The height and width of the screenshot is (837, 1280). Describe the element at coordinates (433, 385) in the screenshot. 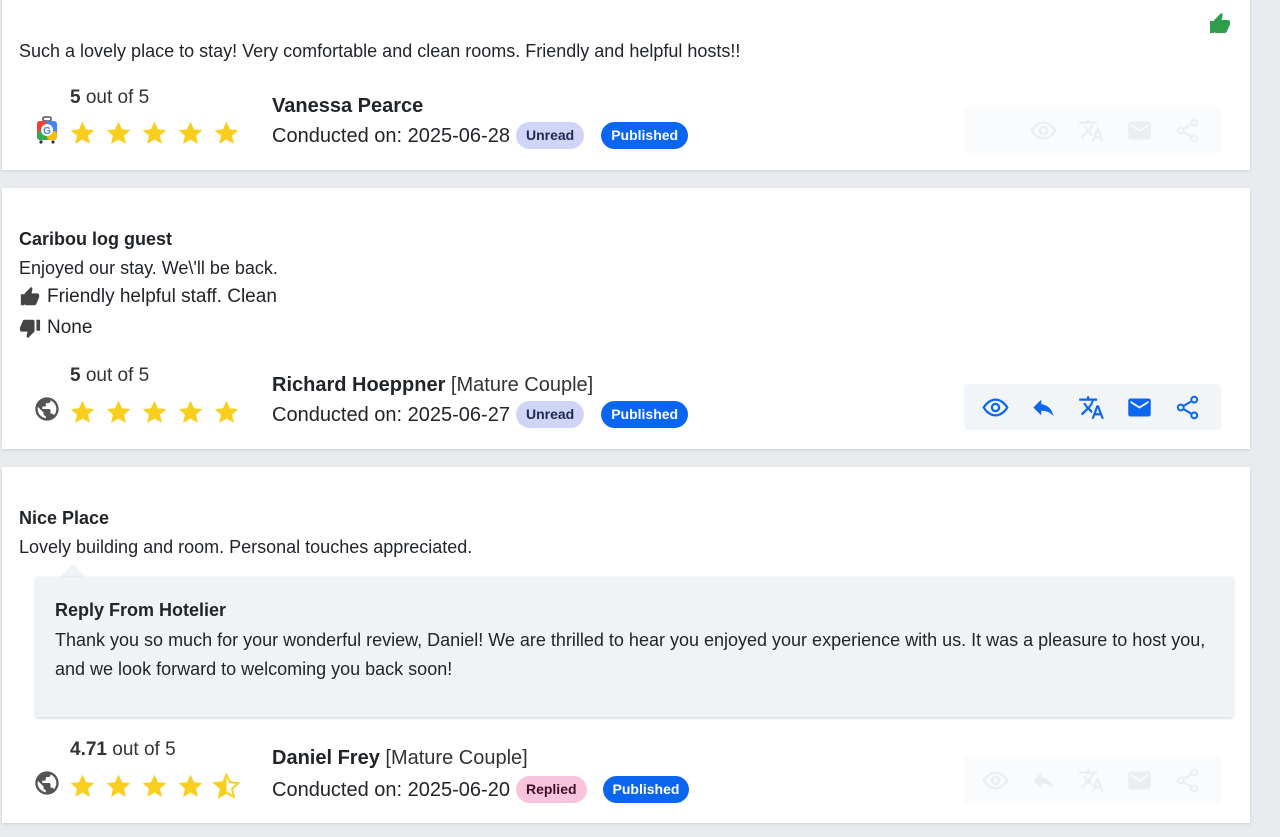

I see `reviewer-name: Richard Hoeppner [Mature Couple]` at that location.